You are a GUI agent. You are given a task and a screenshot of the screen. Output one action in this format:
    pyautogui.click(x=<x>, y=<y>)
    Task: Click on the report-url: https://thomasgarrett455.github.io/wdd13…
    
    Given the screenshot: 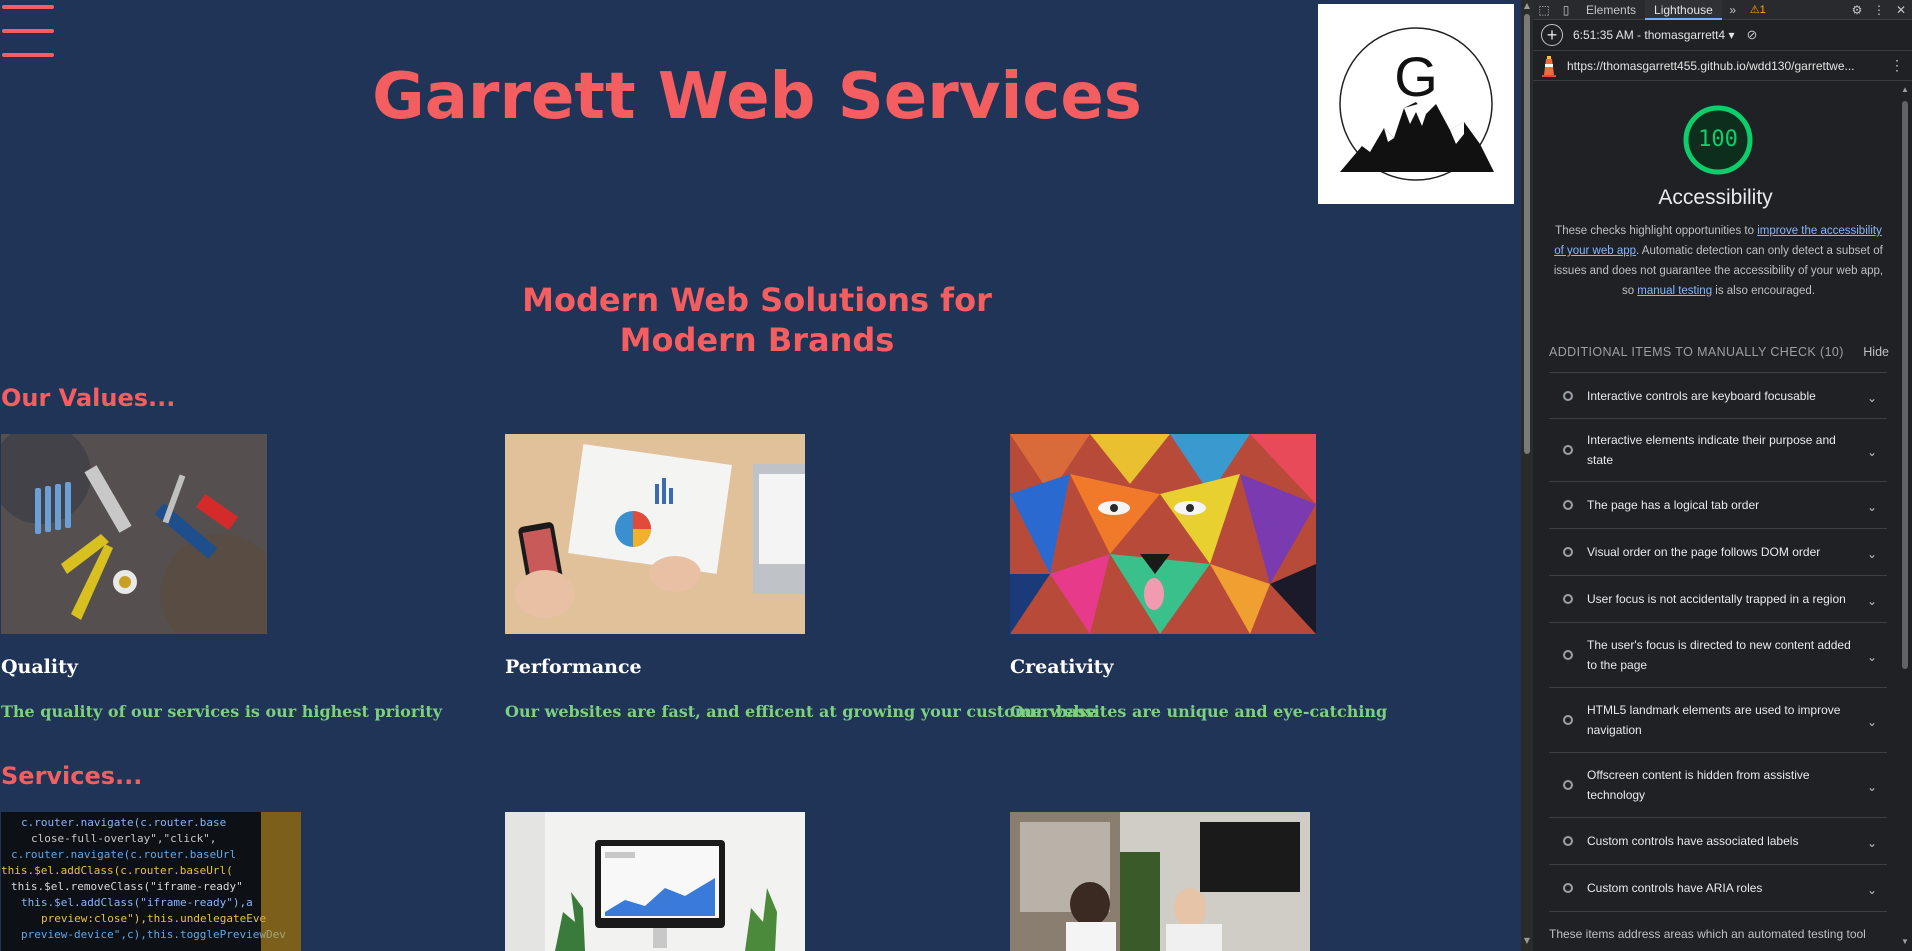 What is the action you would take?
    pyautogui.click(x=1718, y=66)
    